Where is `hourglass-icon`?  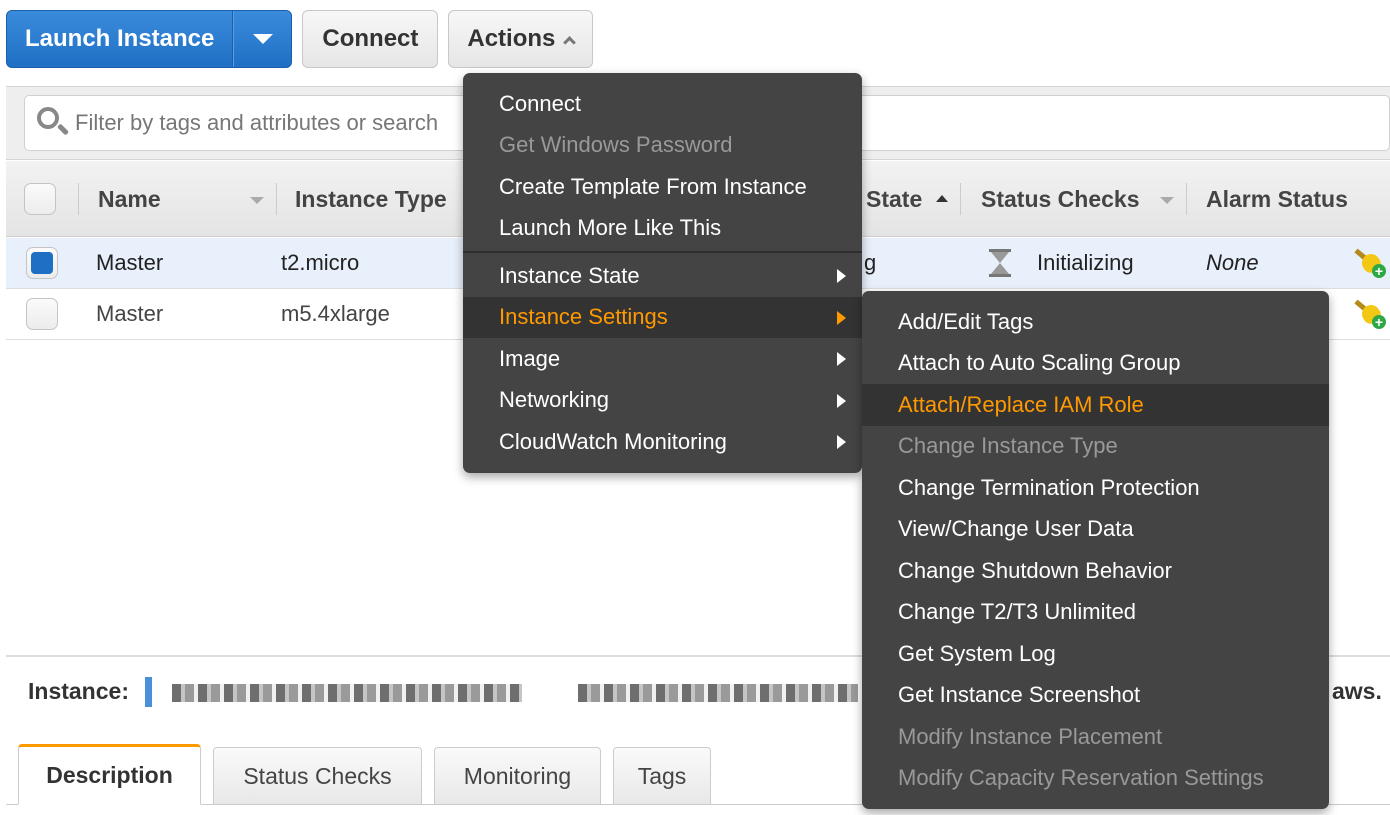 hourglass-icon is located at coordinates (1000, 263).